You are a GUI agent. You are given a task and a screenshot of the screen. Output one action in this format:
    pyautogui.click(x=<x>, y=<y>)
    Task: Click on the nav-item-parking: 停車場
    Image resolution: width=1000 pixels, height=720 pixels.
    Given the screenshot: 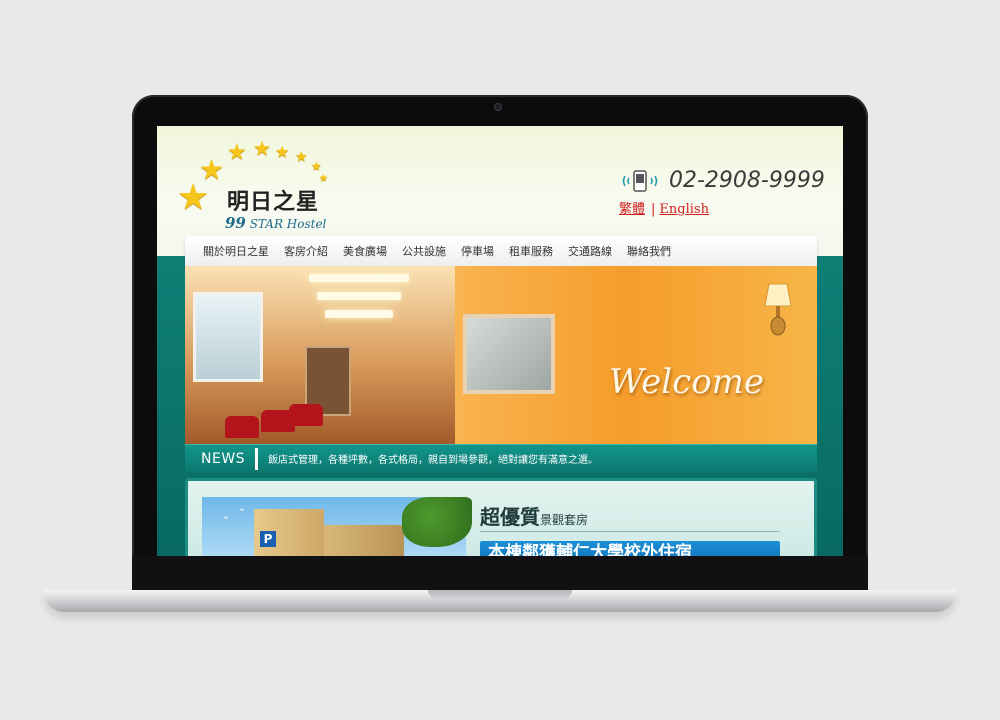 What is the action you would take?
    pyautogui.click(x=477, y=251)
    